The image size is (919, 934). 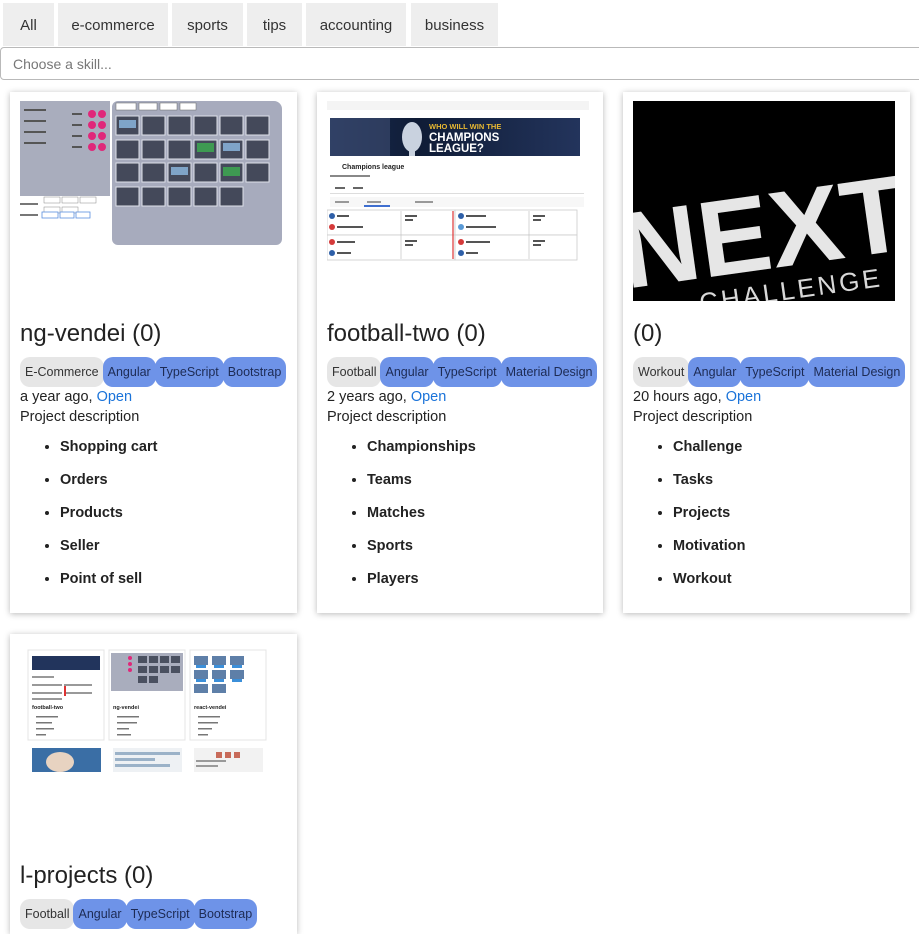 I want to click on feature-item: Shopping cart, so click(x=108, y=453).